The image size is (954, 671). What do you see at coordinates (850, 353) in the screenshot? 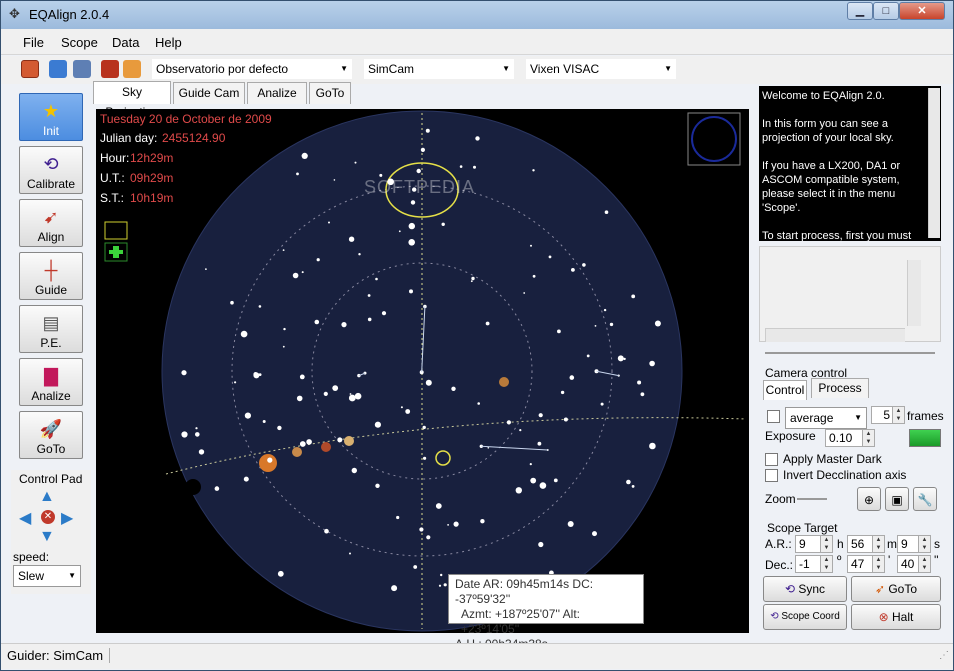
I see `slider-track` at bounding box center [850, 353].